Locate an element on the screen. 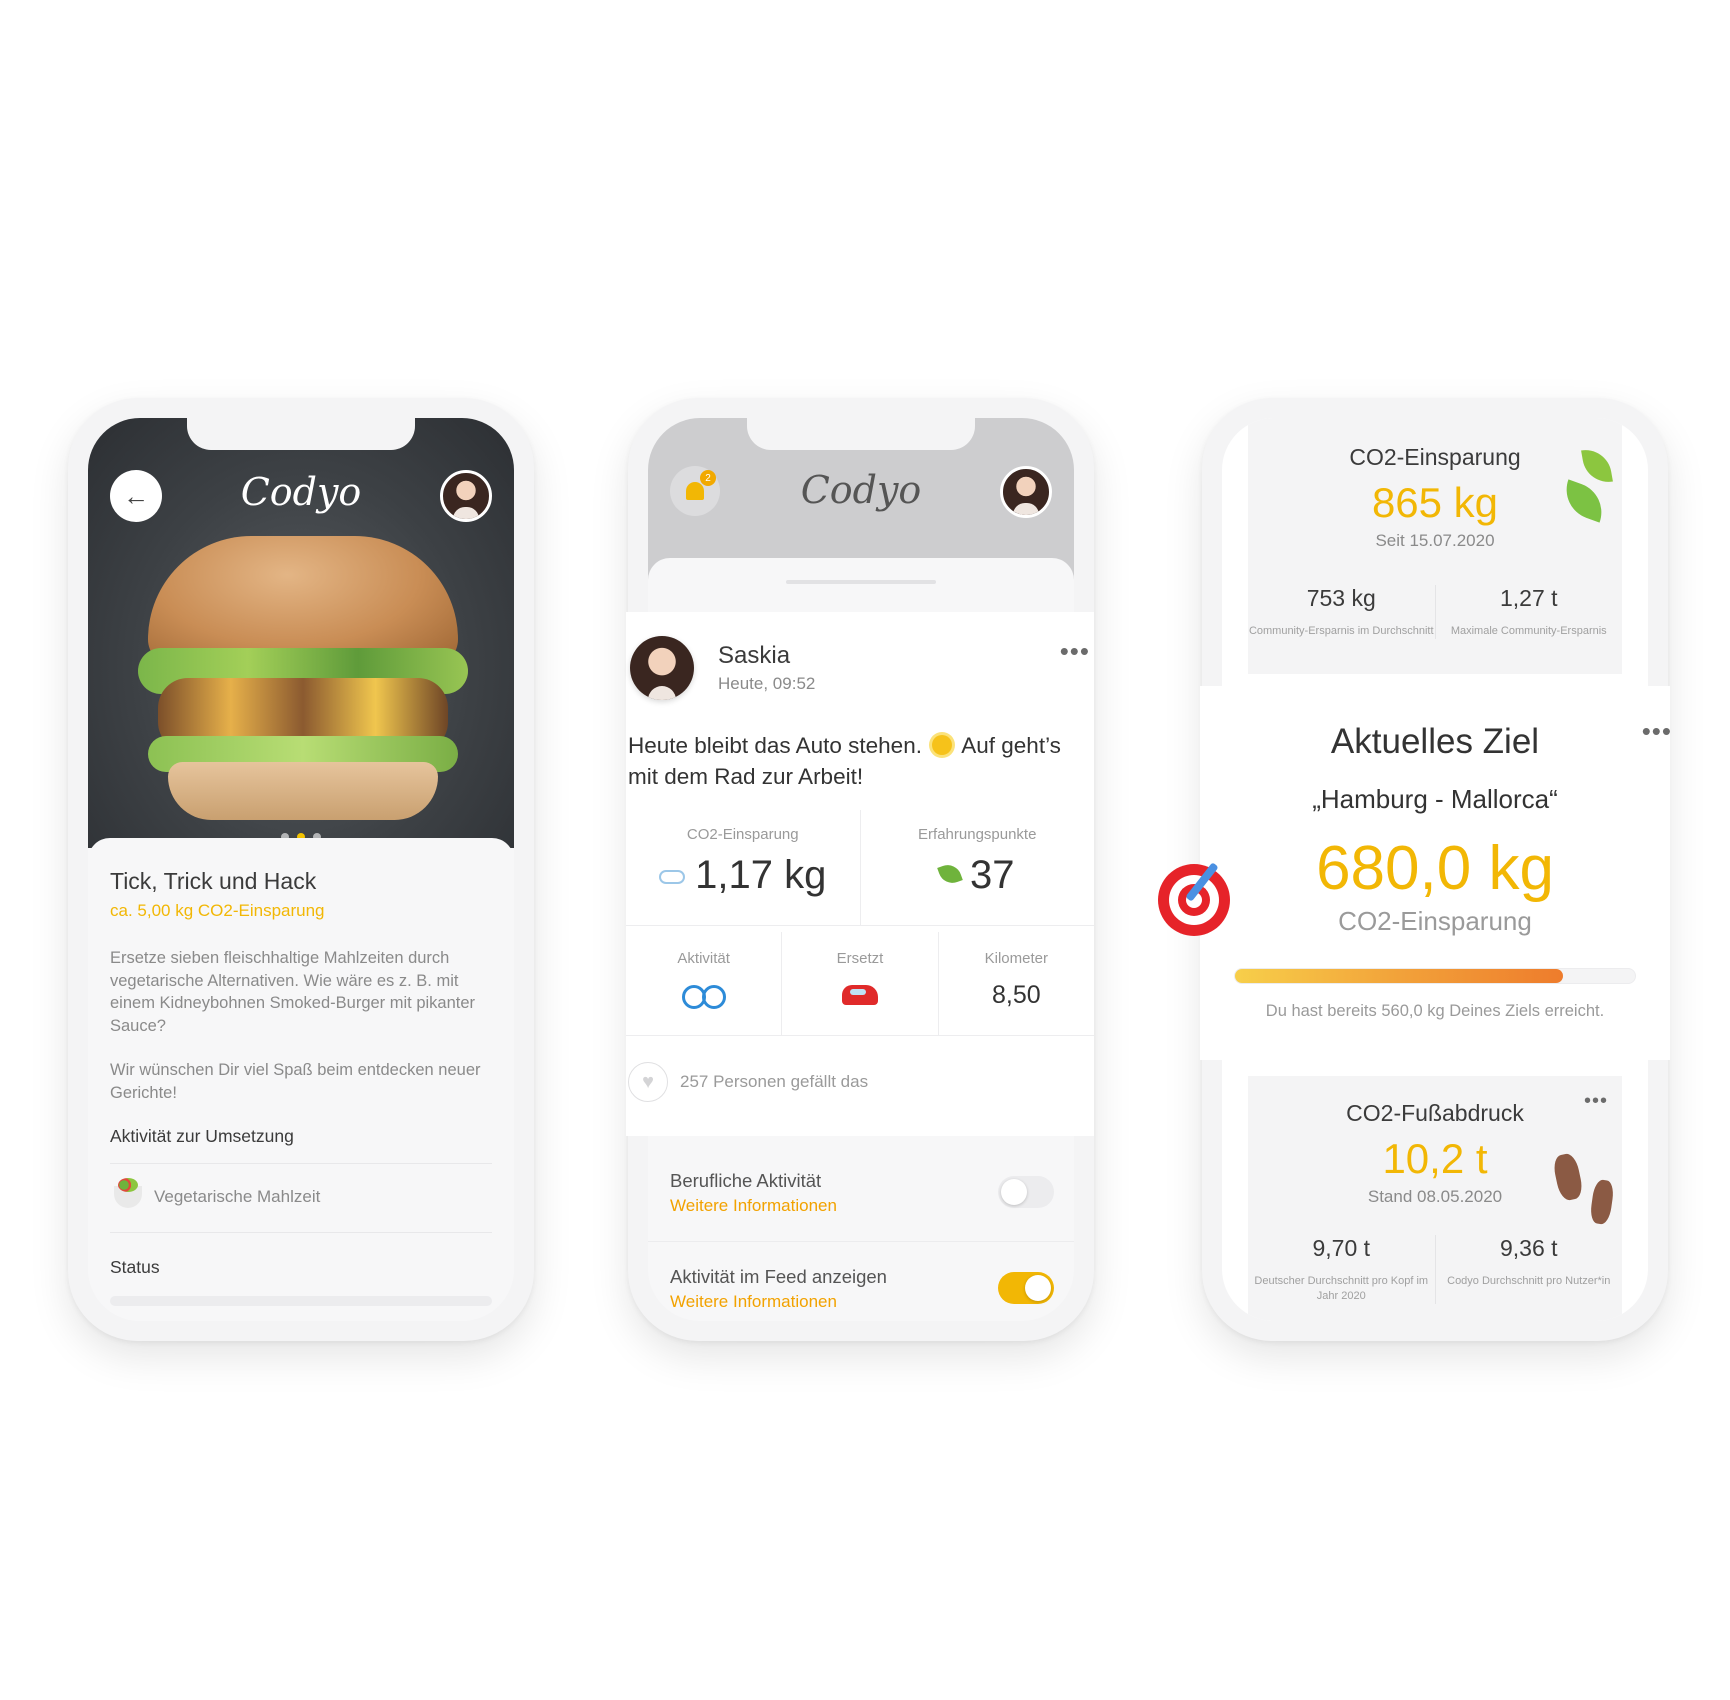 This screenshot has width=1730, height=1700. footprints-icon is located at coordinates (1583, 1195).